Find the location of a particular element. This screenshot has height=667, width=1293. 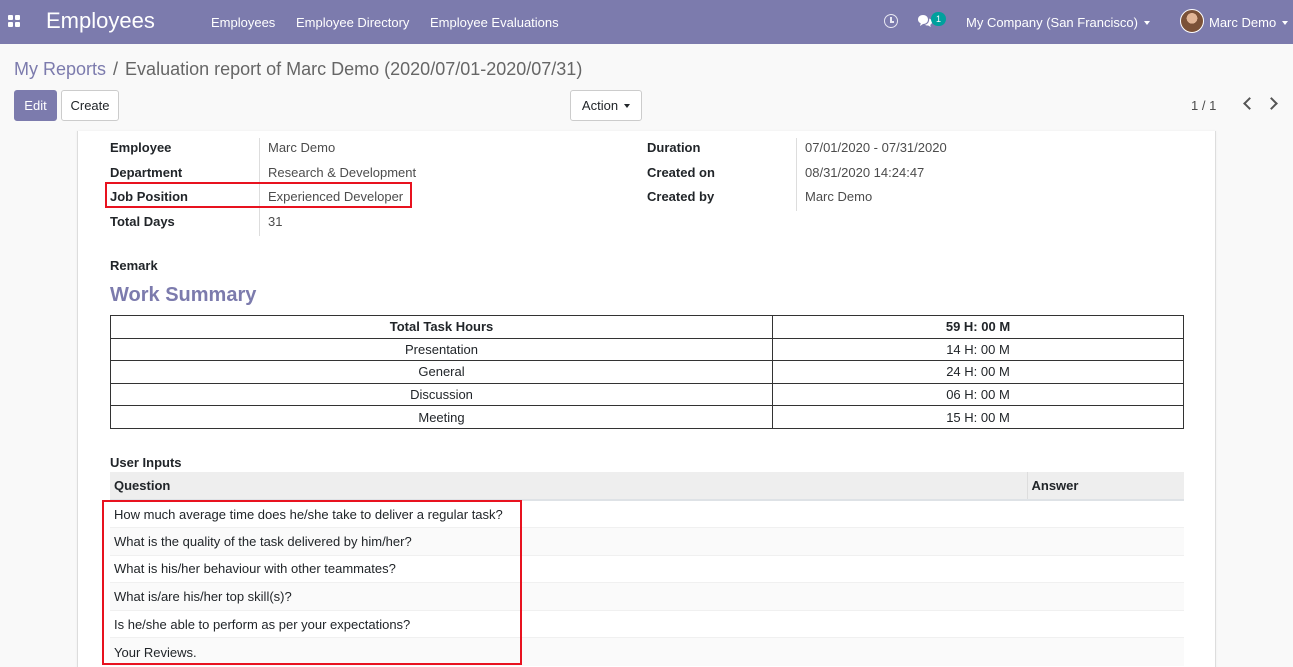

pager-value: 1 / 1 is located at coordinates (1203, 105).